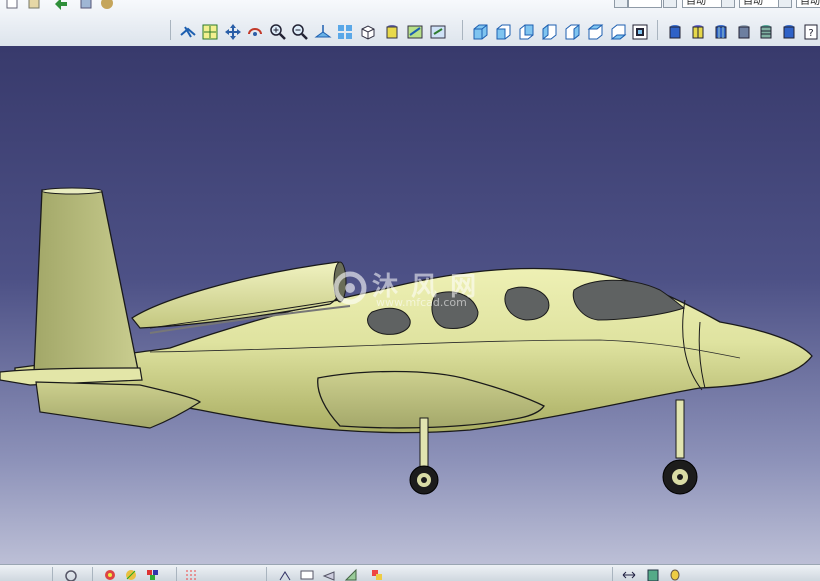 The height and width of the screenshot is (581, 820). I want to click on front-view-icon, so click(503, 32).